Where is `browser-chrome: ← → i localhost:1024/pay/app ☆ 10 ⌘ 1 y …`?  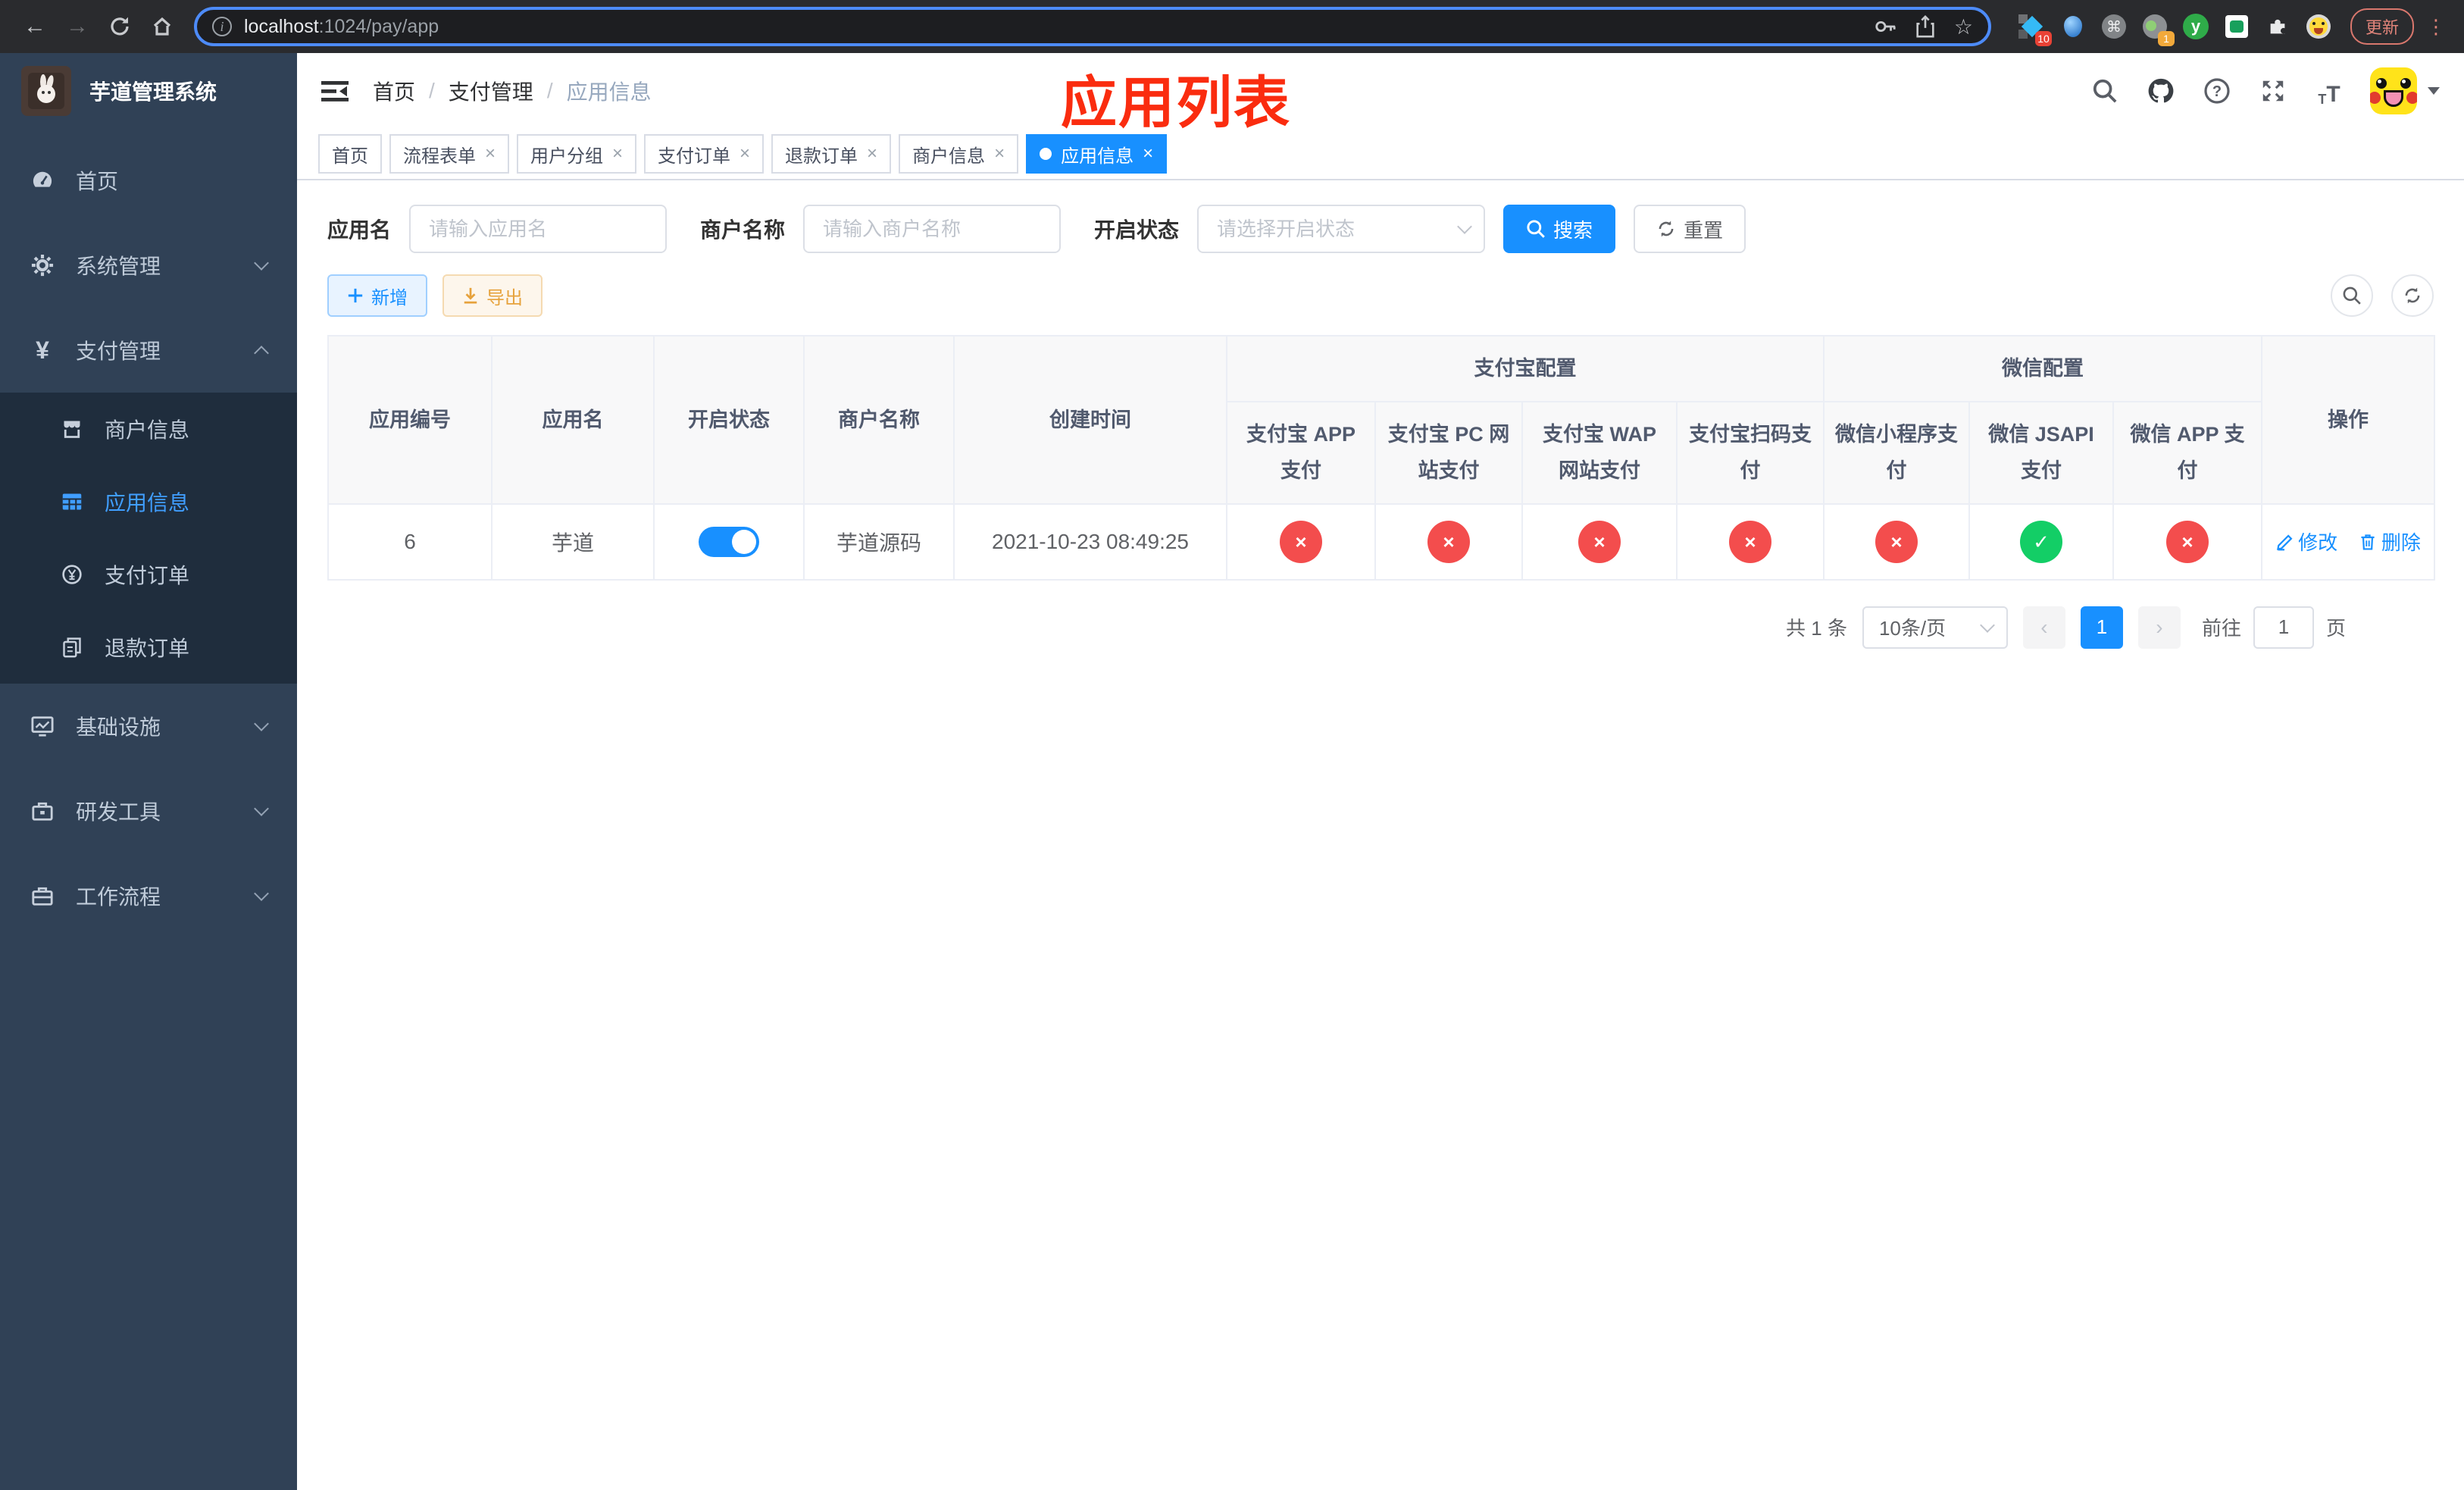
browser-chrome: ← → i localhost:1024/pay/app ☆ 10 ⌘ 1 y … is located at coordinates (1232, 27).